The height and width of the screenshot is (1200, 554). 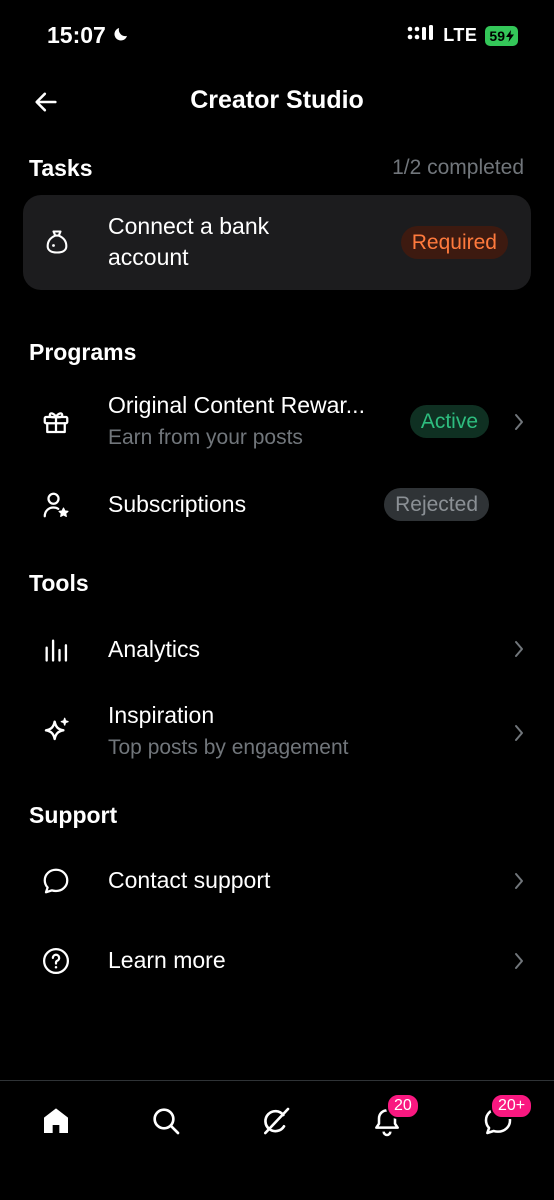 What do you see at coordinates (56, 422) in the screenshot?
I see `gift-icon` at bounding box center [56, 422].